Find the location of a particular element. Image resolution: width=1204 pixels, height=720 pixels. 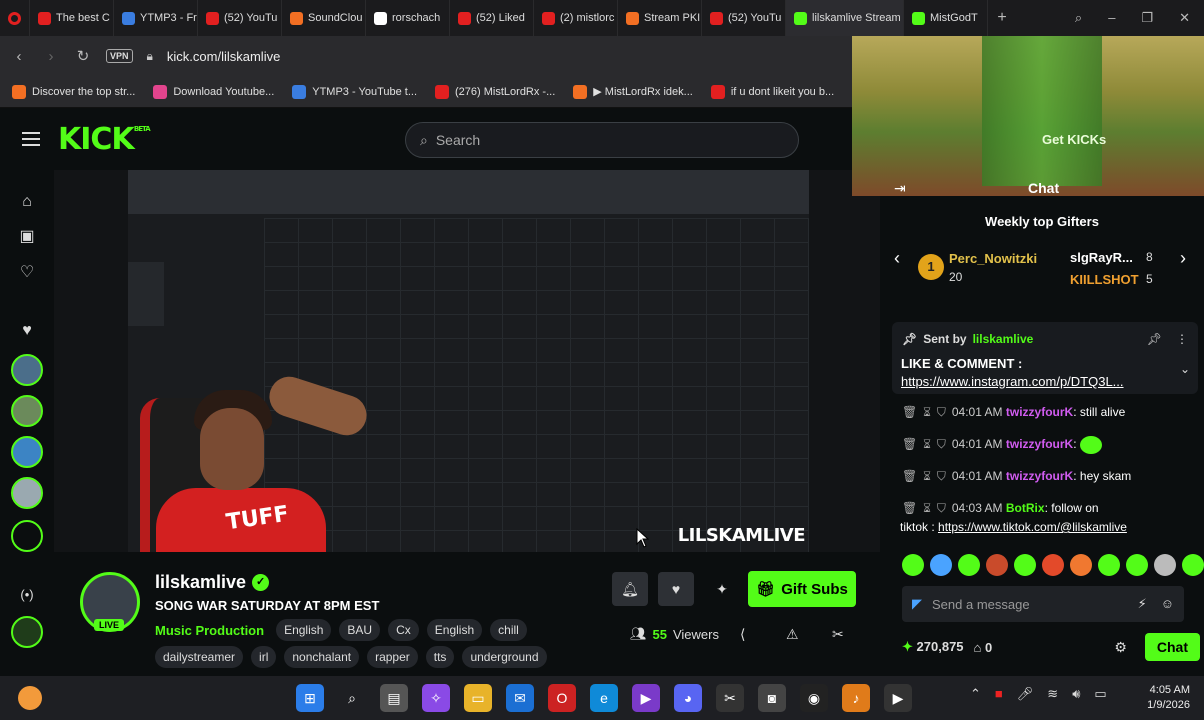

url-field: kick.com/lilskamlive is located at coordinates (223, 56).